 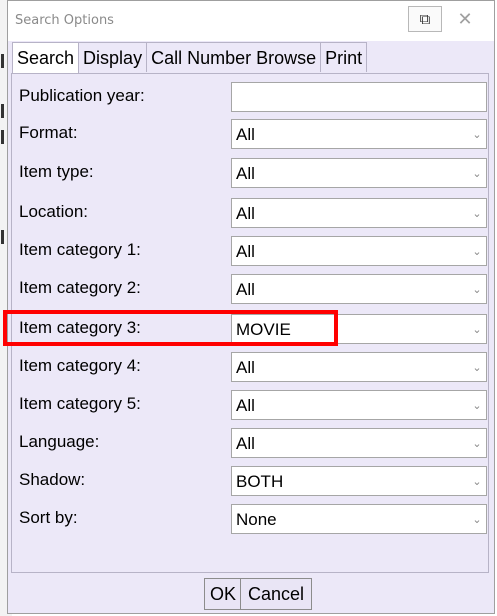 What do you see at coordinates (245, 213) in the screenshot?
I see `location-value: All` at bounding box center [245, 213].